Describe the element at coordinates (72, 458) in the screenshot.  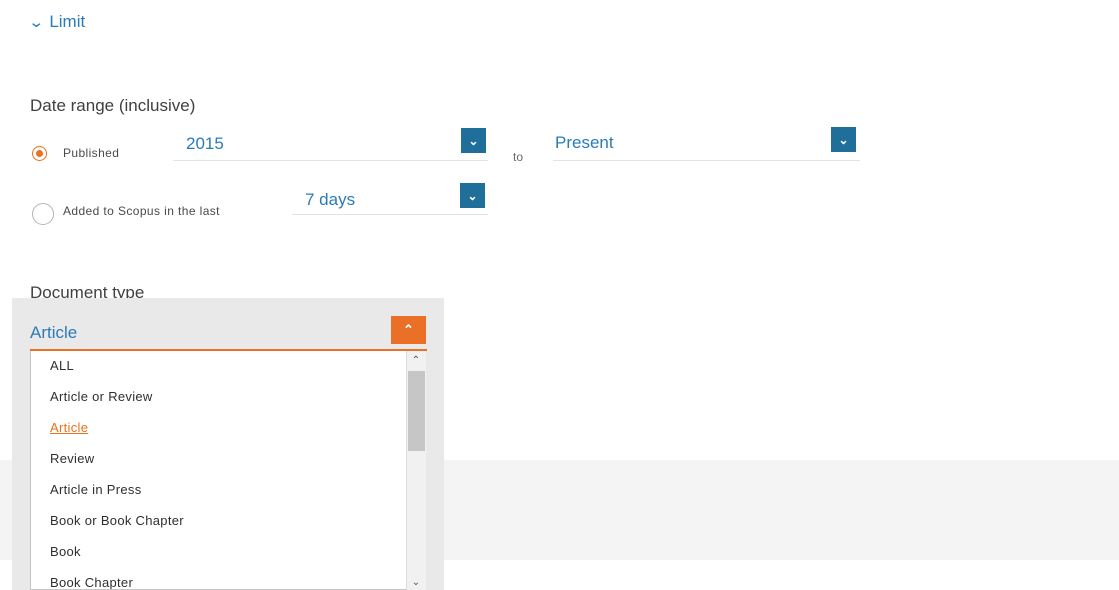
I see `list-item: Review` at that location.